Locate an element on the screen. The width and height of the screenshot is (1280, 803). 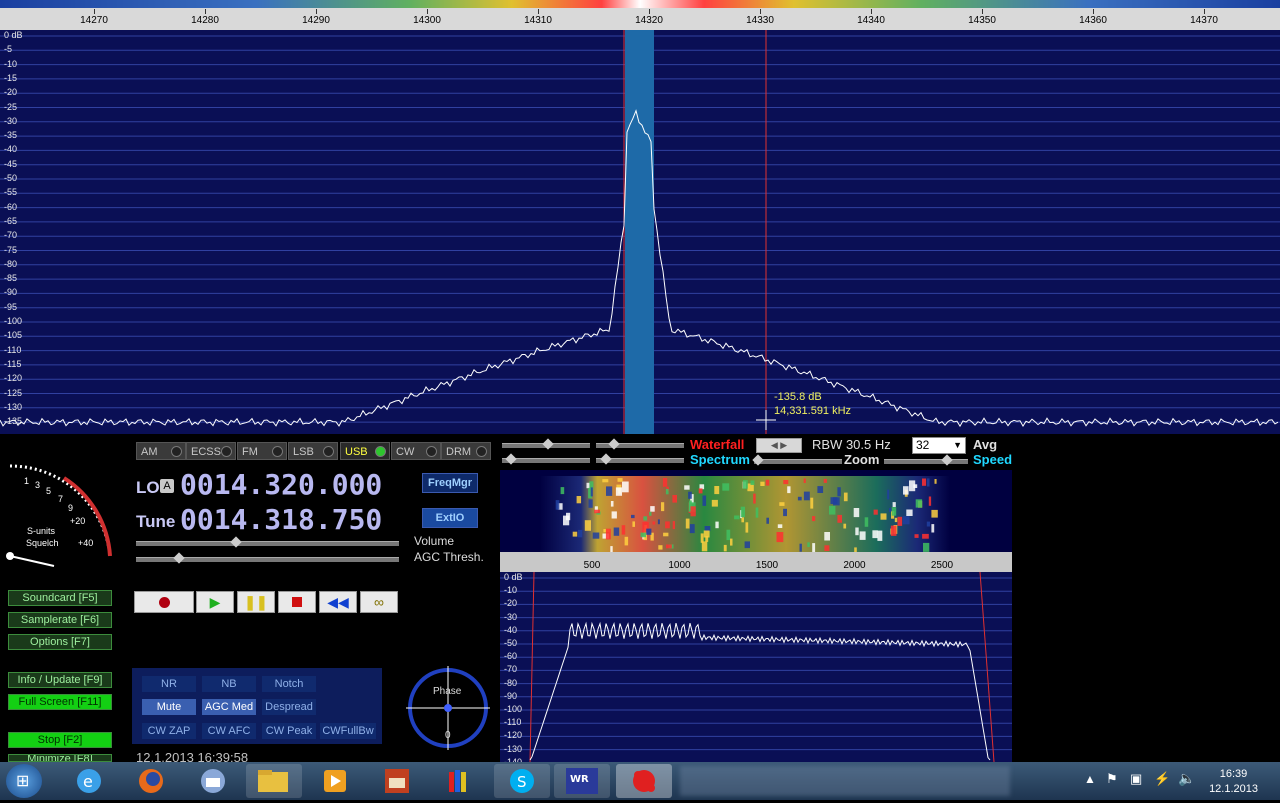
mode-cw-button: CW is located at coordinates (416, 451).